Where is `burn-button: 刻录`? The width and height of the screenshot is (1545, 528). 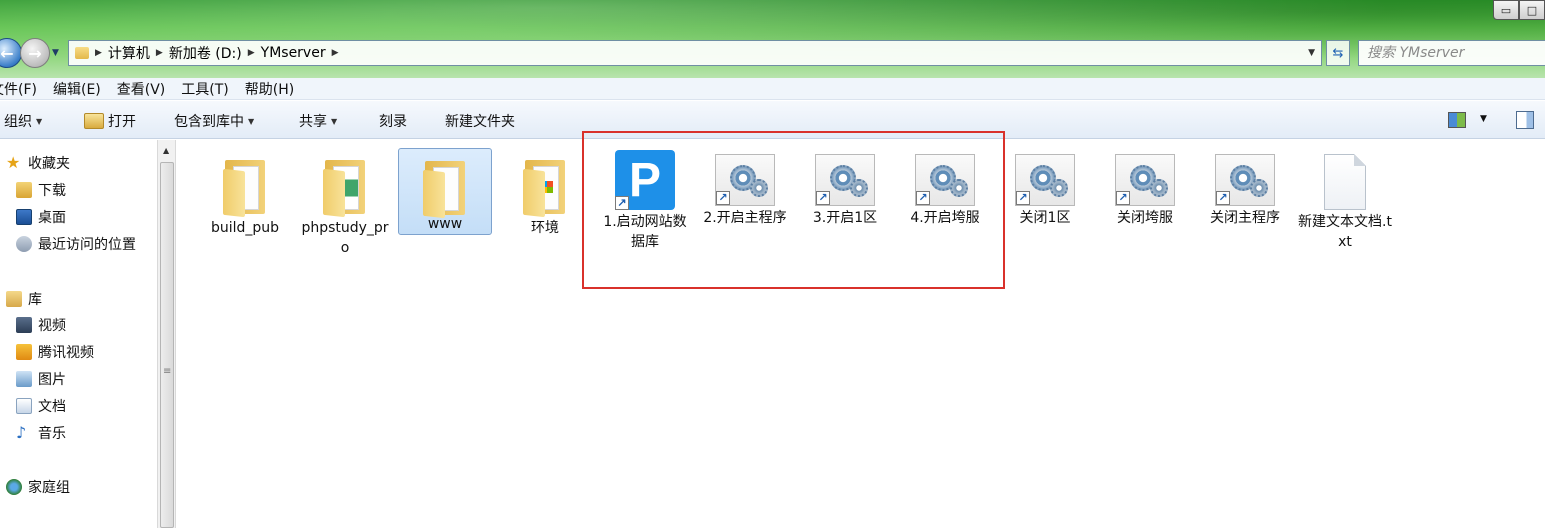 burn-button: 刻录 is located at coordinates (393, 121).